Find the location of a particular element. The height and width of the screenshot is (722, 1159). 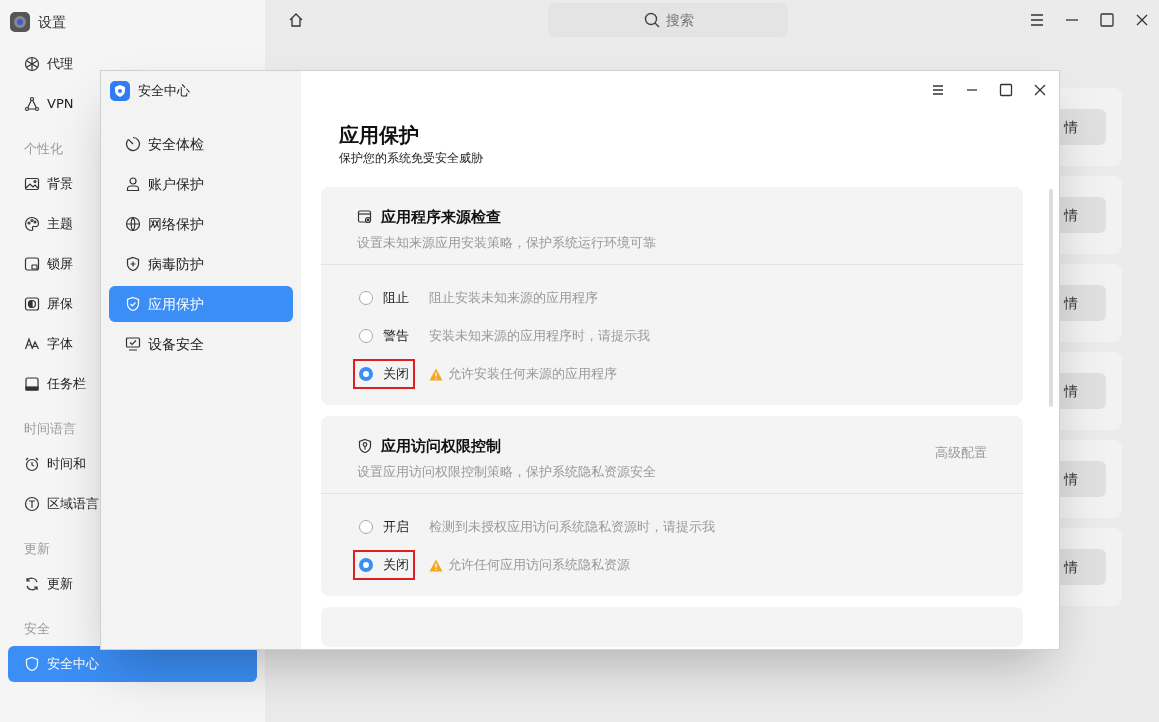

section-description: 设置未知来源应用安装策略，保护系统运行环境可靠 is located at coordinates (506, 242).